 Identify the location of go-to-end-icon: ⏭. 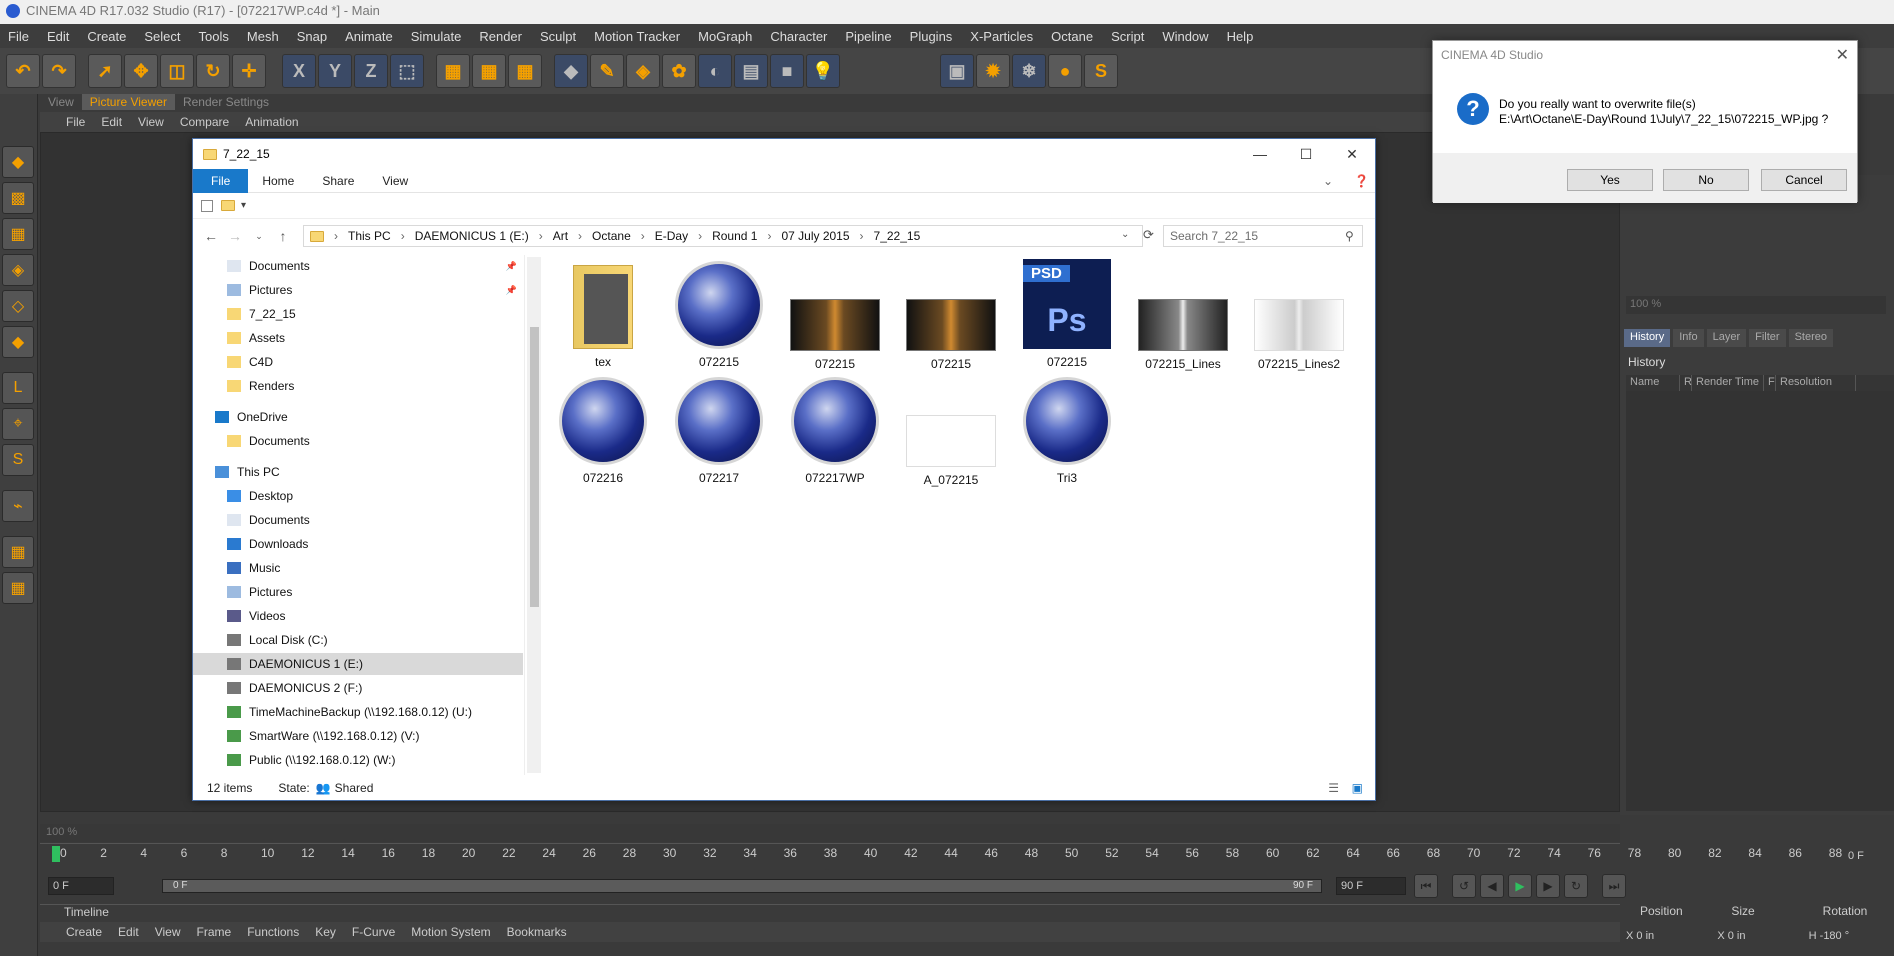
(1614, 886).